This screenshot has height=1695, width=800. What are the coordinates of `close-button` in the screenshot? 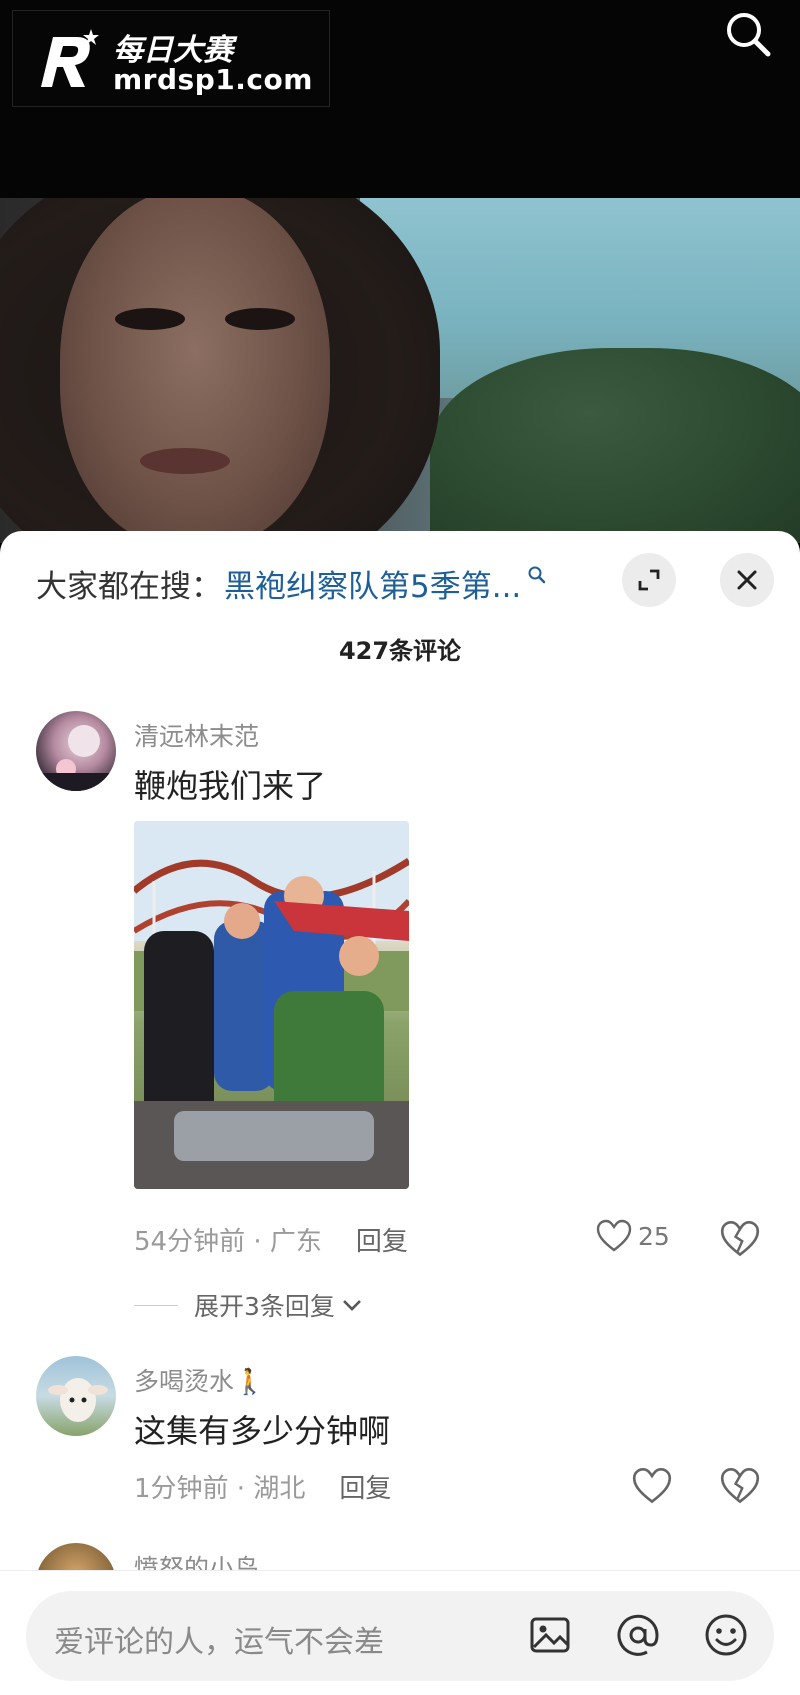 It's located at (747, 580).